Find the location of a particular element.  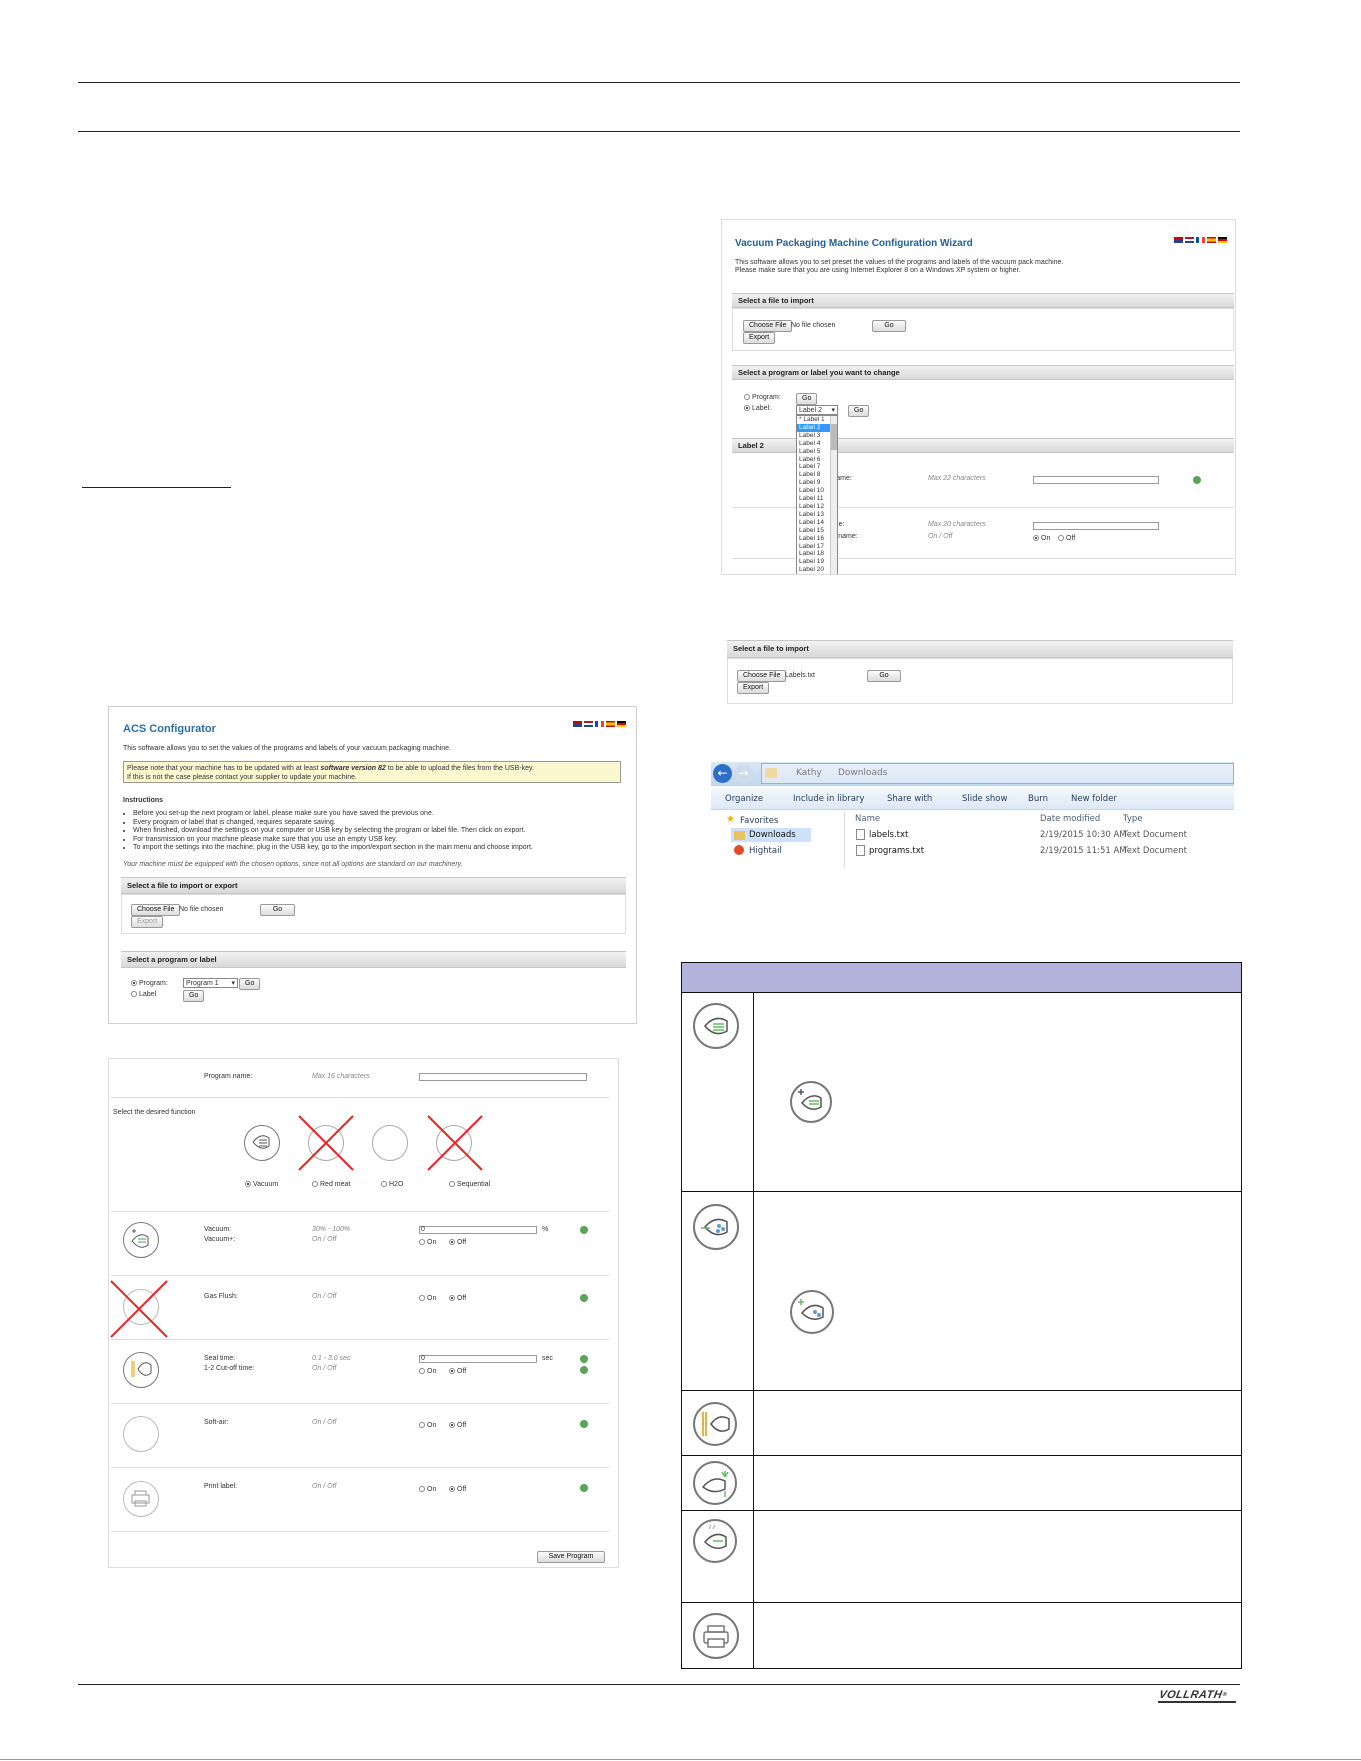

soft-air-off-radio: Off is located at coordinates (457, 1425).